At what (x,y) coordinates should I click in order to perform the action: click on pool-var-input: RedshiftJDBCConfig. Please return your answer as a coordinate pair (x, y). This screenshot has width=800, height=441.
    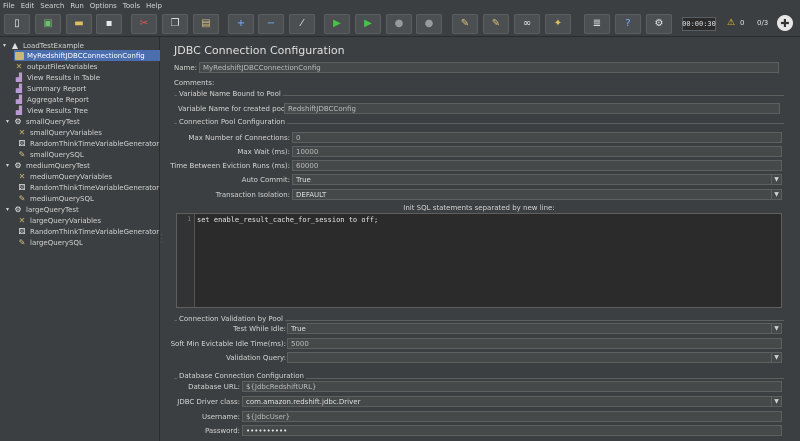
    Looking at the image, I should click on (532, 108).